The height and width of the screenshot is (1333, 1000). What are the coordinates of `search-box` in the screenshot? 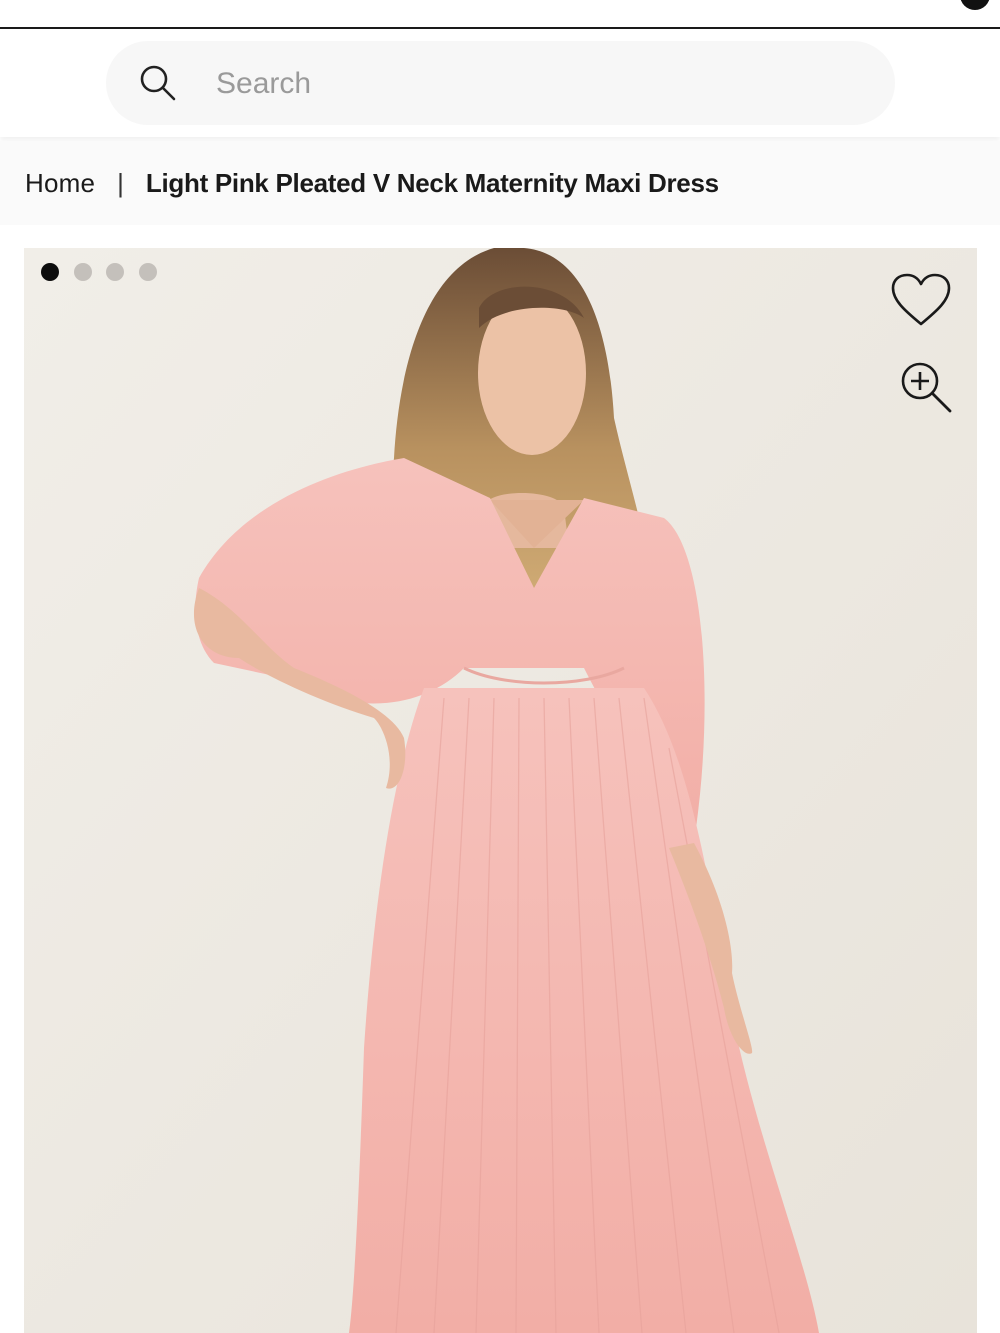 It's located at (500, 83).